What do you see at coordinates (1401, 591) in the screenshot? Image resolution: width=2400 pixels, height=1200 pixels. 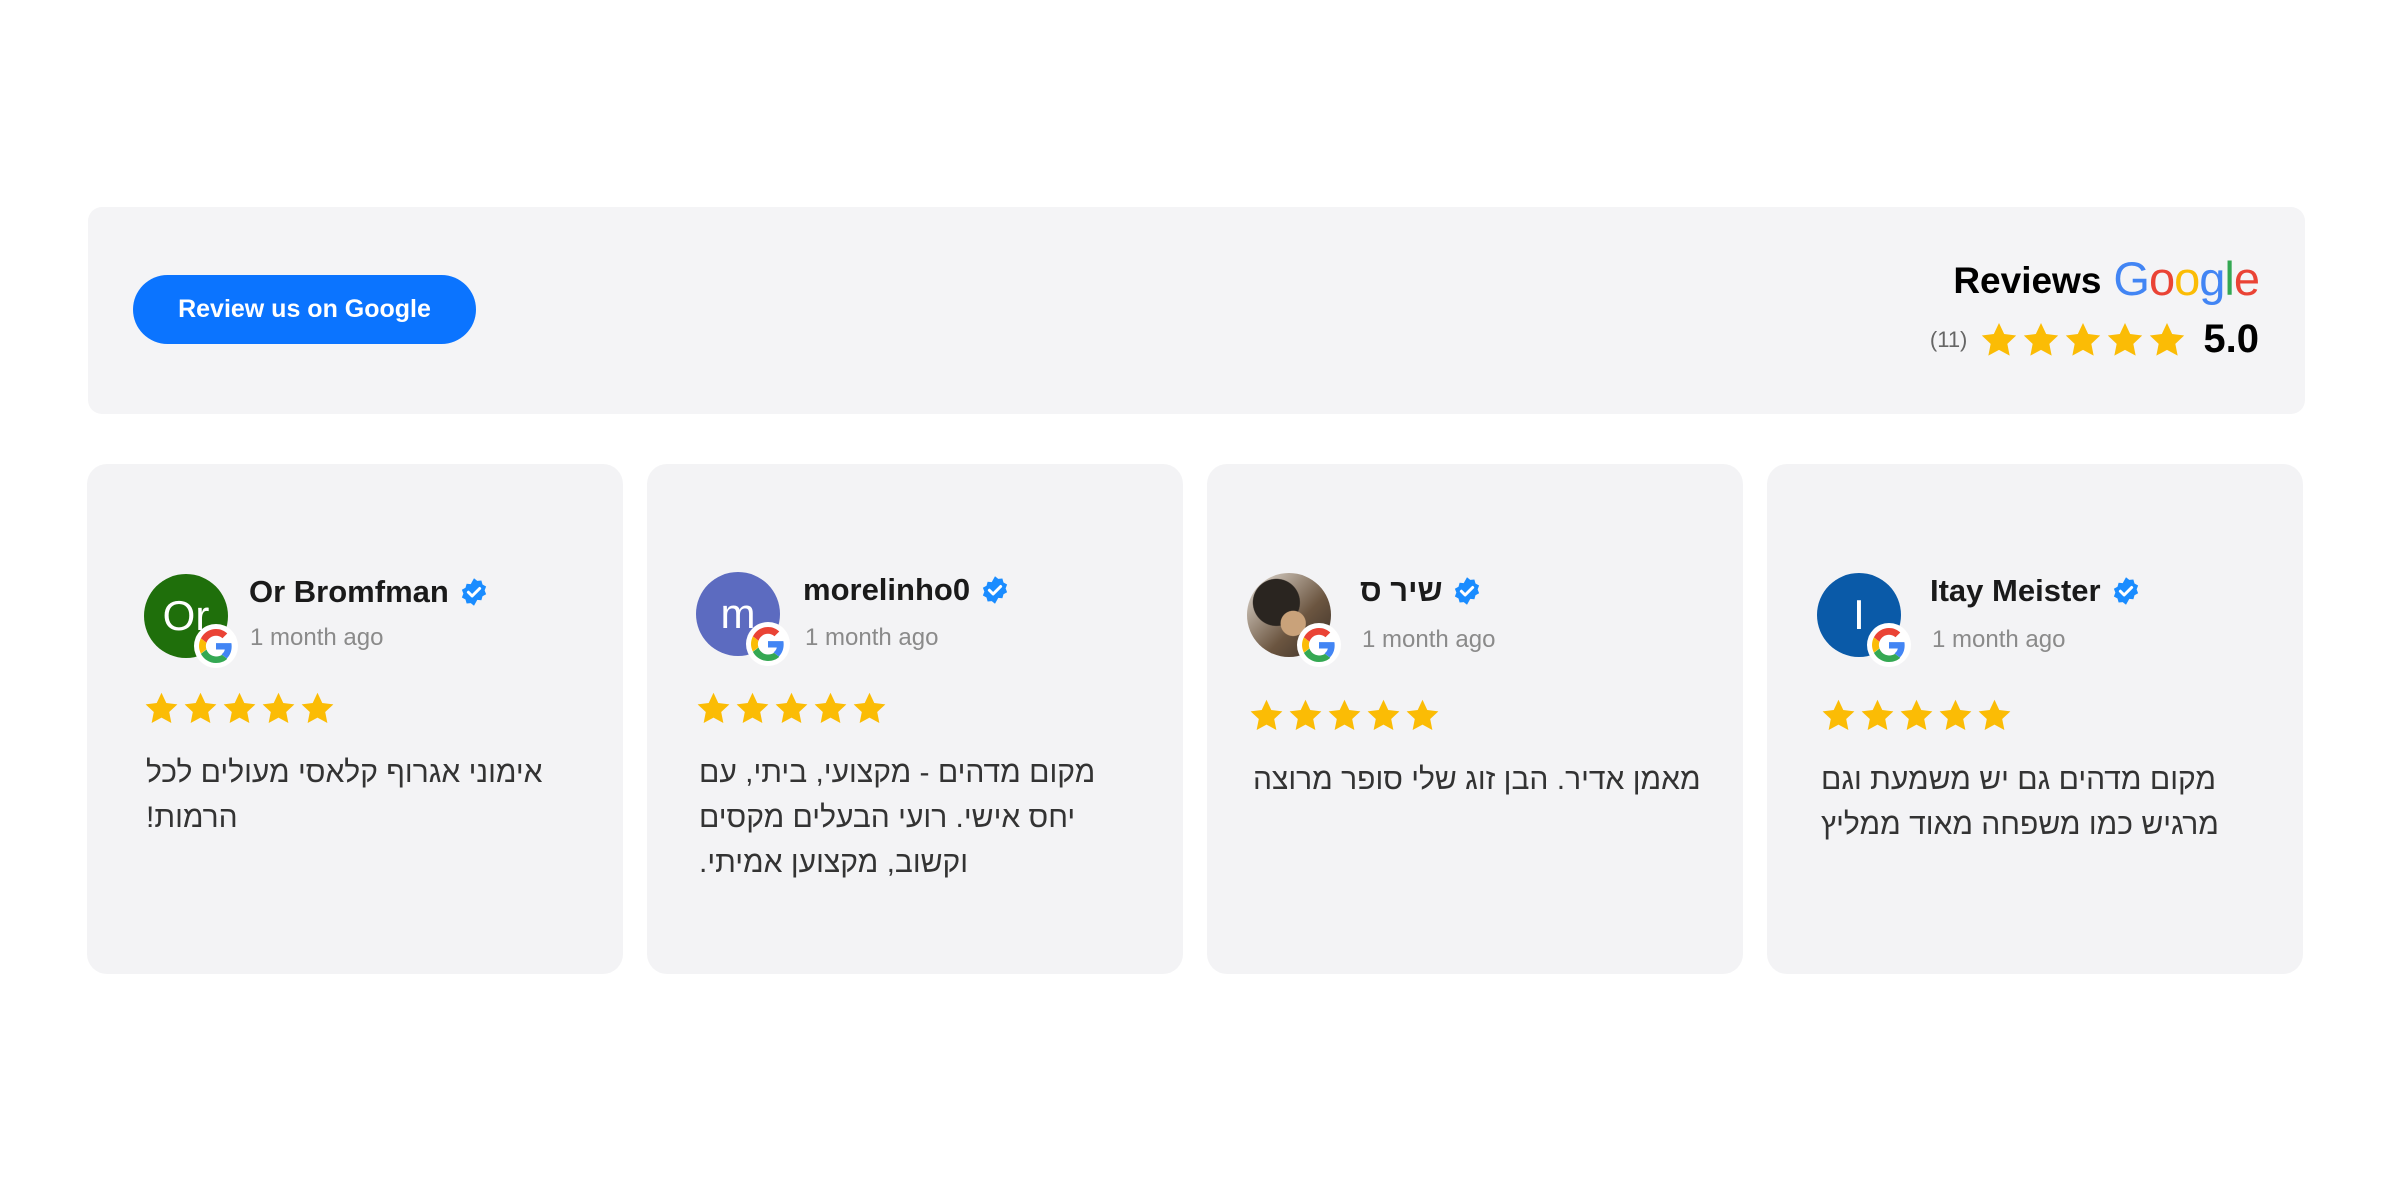 I see `reviewer-name: שיר ס` at bounding box center [1401, 591].